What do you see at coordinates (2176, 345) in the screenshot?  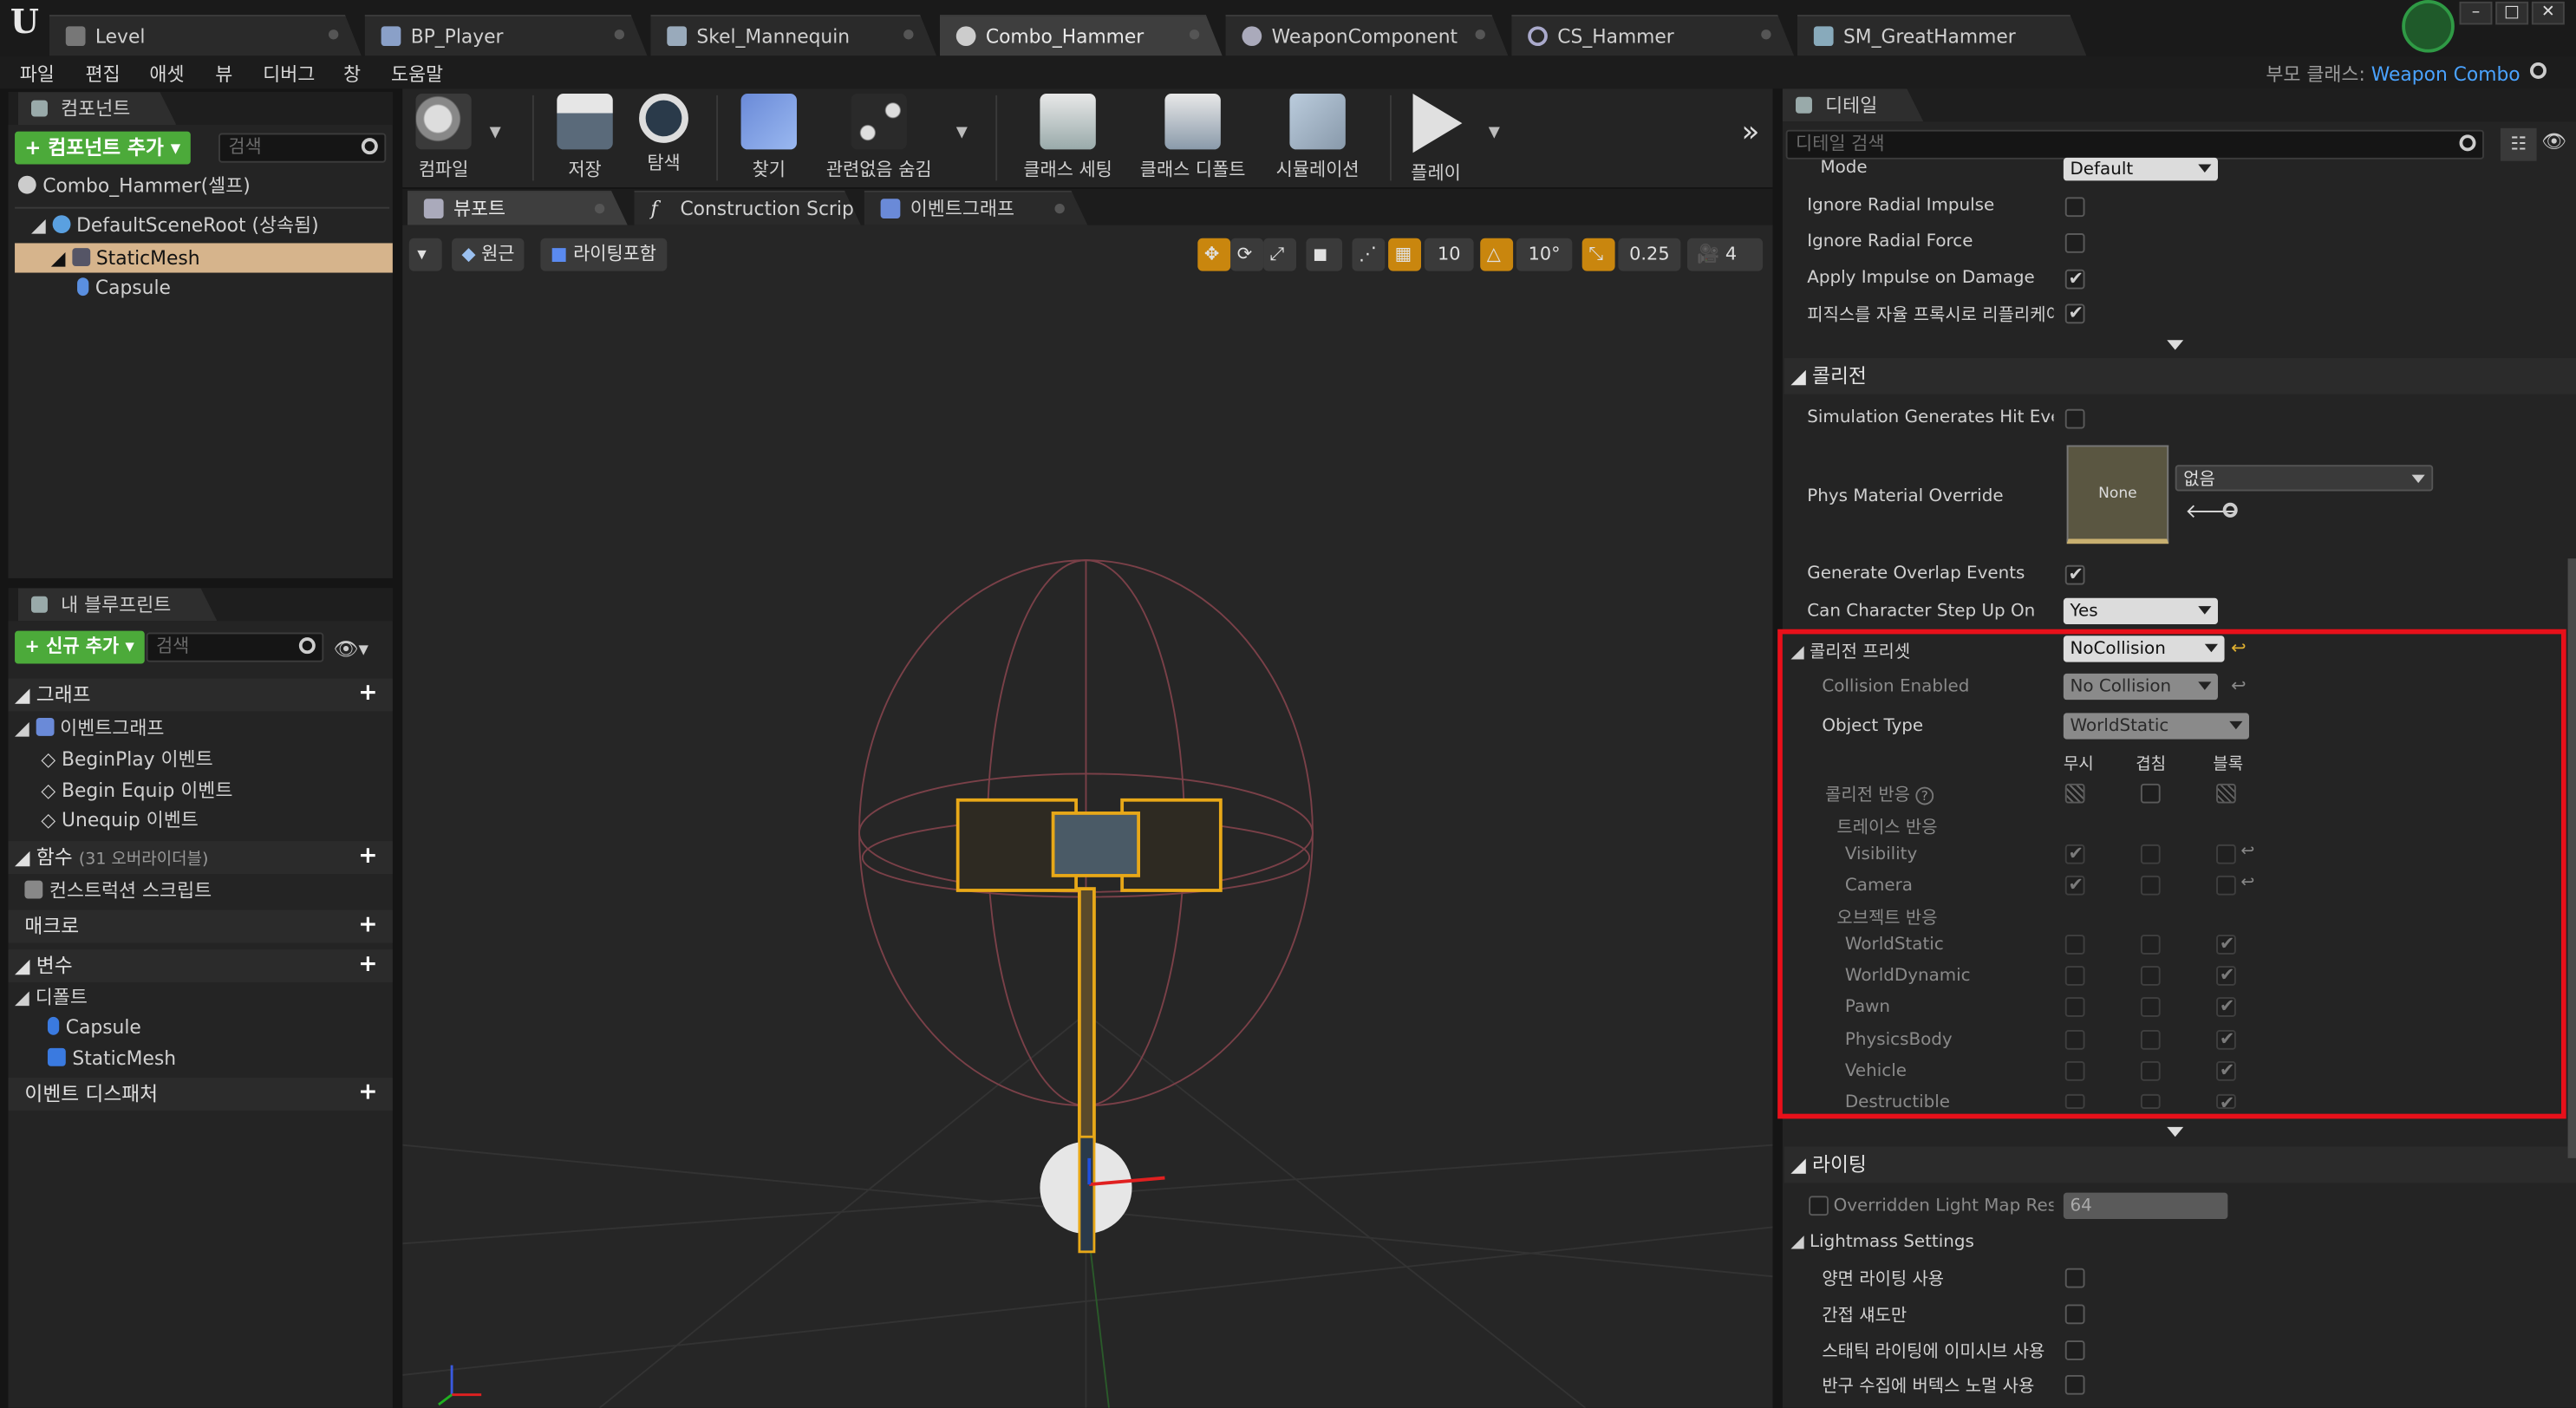 I see `advanced-expand-icon` at bounding box center [2176, 345].